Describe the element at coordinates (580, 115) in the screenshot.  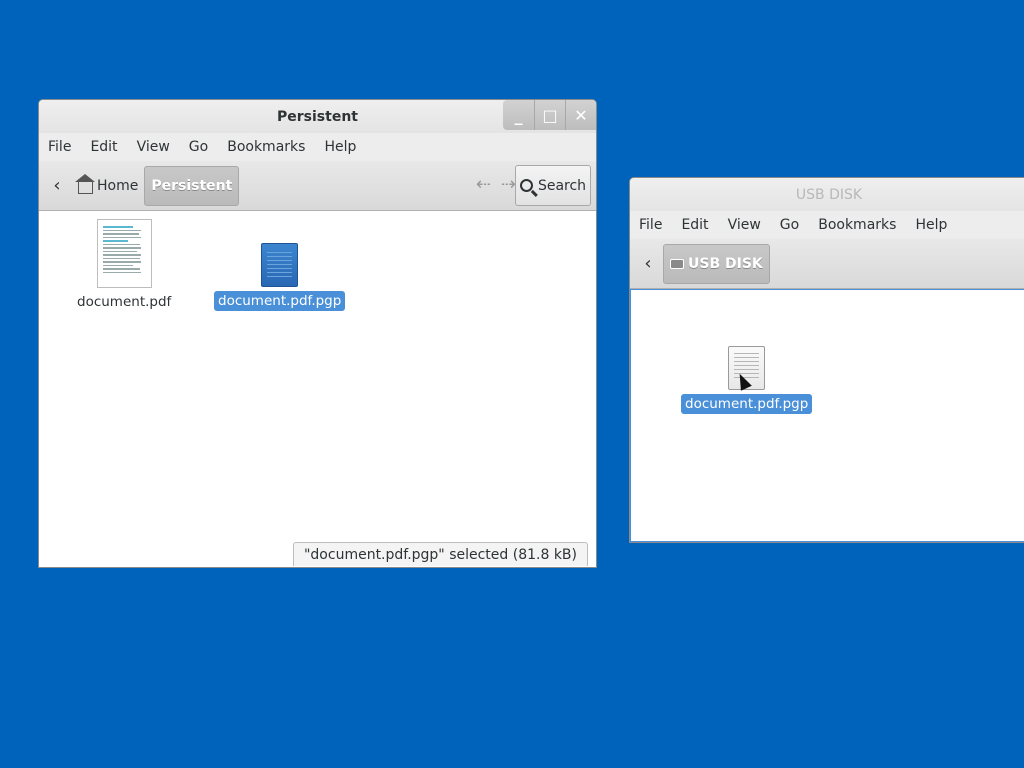
I see `close-button: ✕` at that location.